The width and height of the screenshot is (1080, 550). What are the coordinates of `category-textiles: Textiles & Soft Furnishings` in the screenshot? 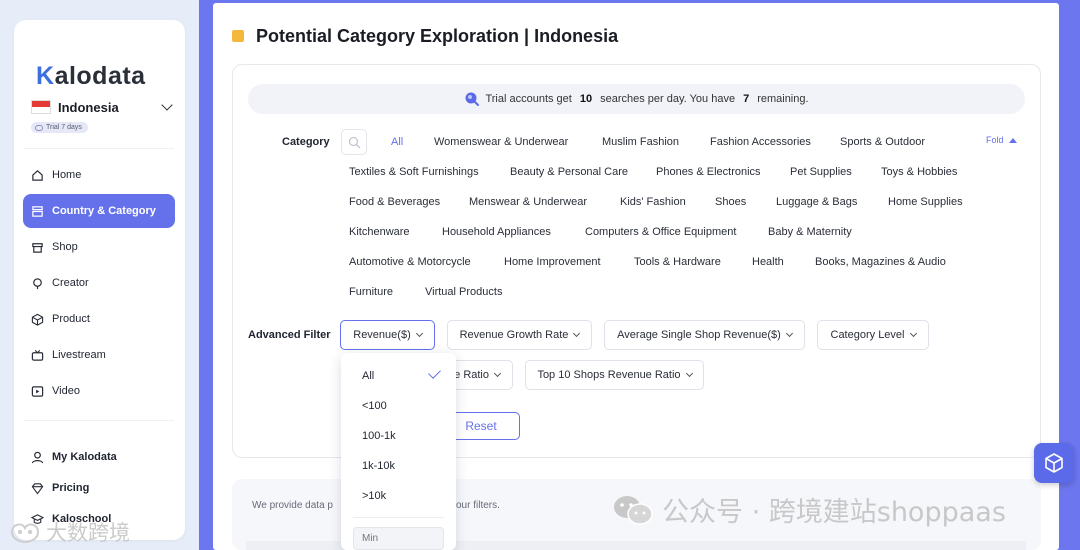 It's located at (414, 172).